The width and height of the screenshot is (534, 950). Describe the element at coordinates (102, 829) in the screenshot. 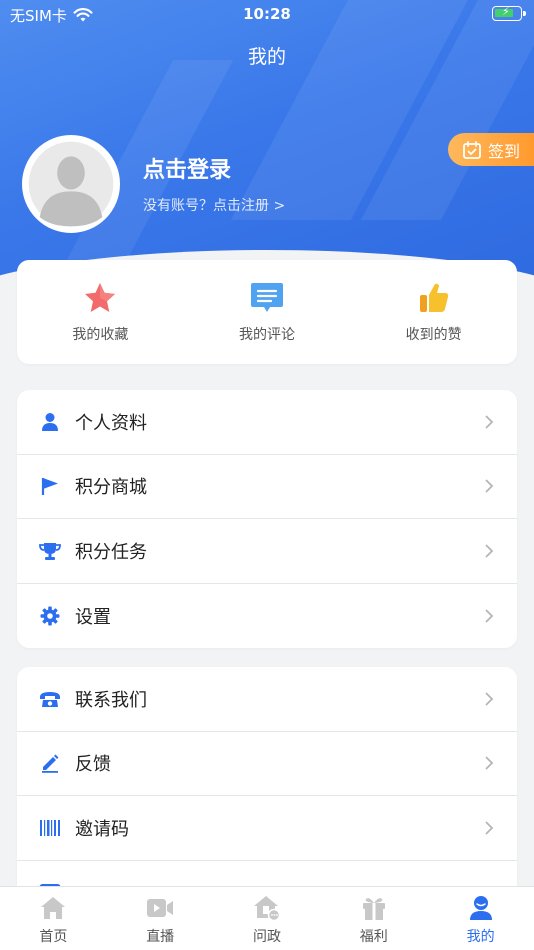

I see `menu-item-label: 邀请码` at that location.